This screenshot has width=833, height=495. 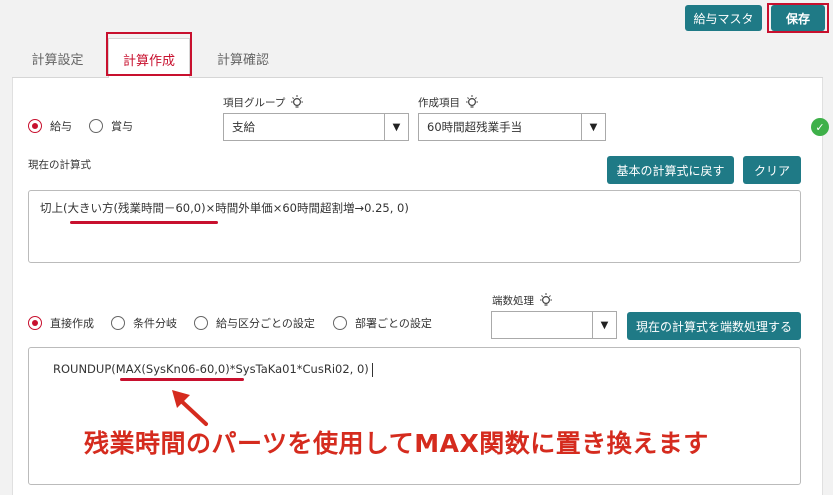 What do you see at coordinates (72, 323) in the screenshot?
I see `radio-direct-label: 直接作成` at bounding box center [72, 323].